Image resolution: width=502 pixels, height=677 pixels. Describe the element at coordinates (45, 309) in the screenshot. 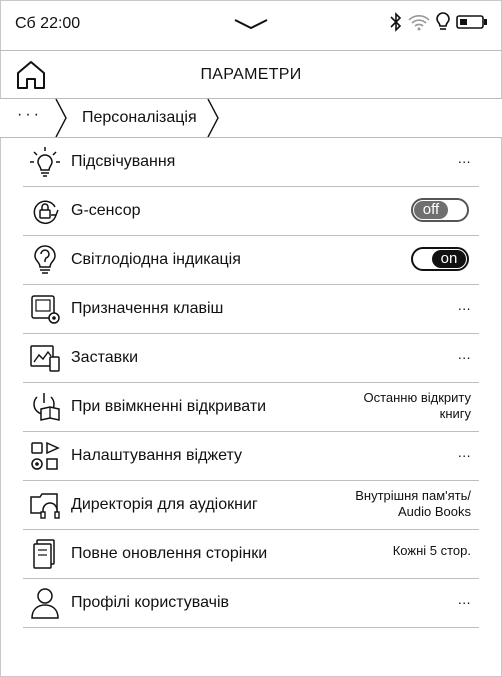

I see `keys-gear-icon` at that location.